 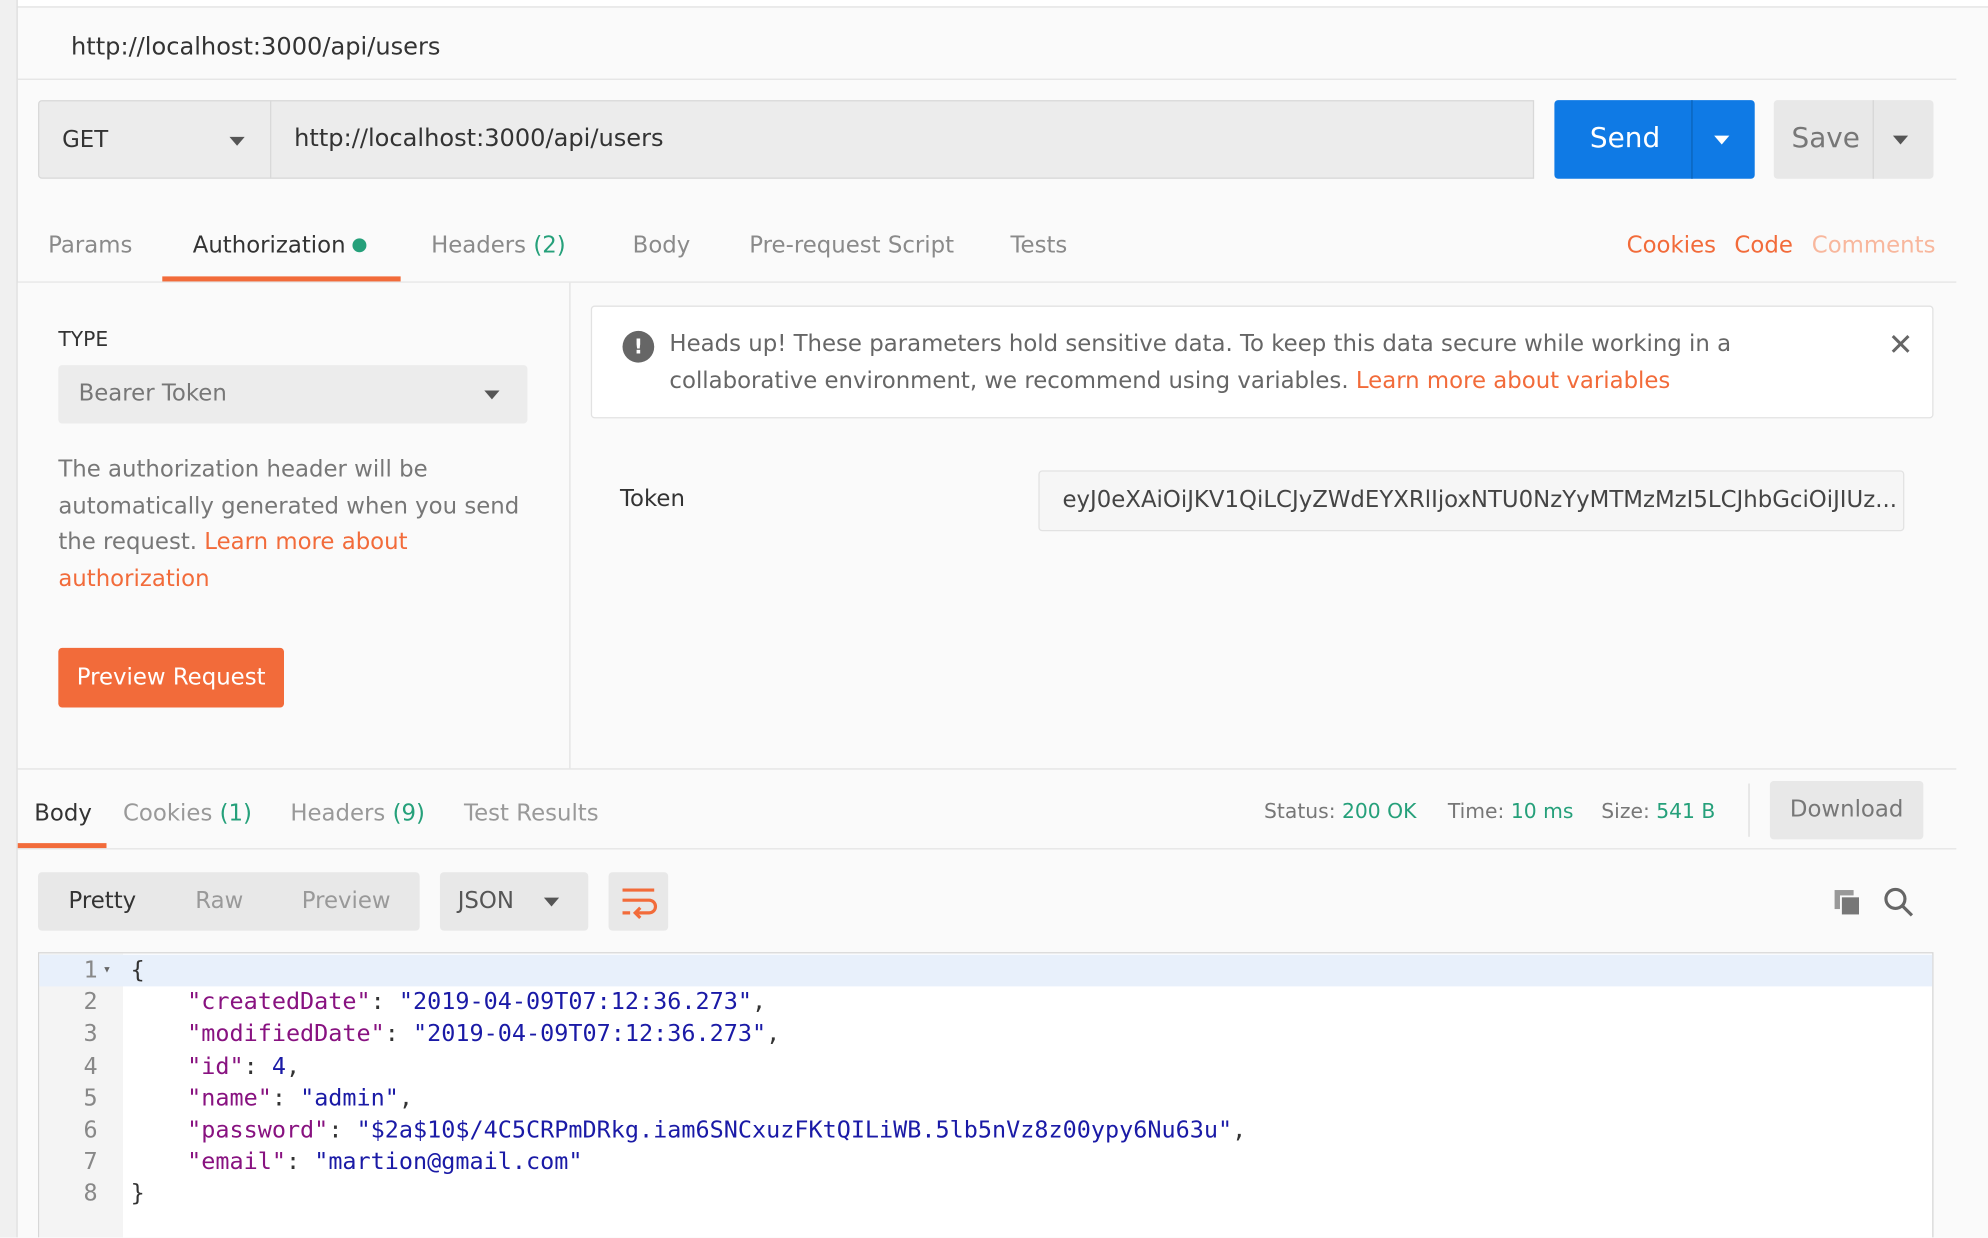 I want to click on download-button: Download, so click(x=1846, y=810).